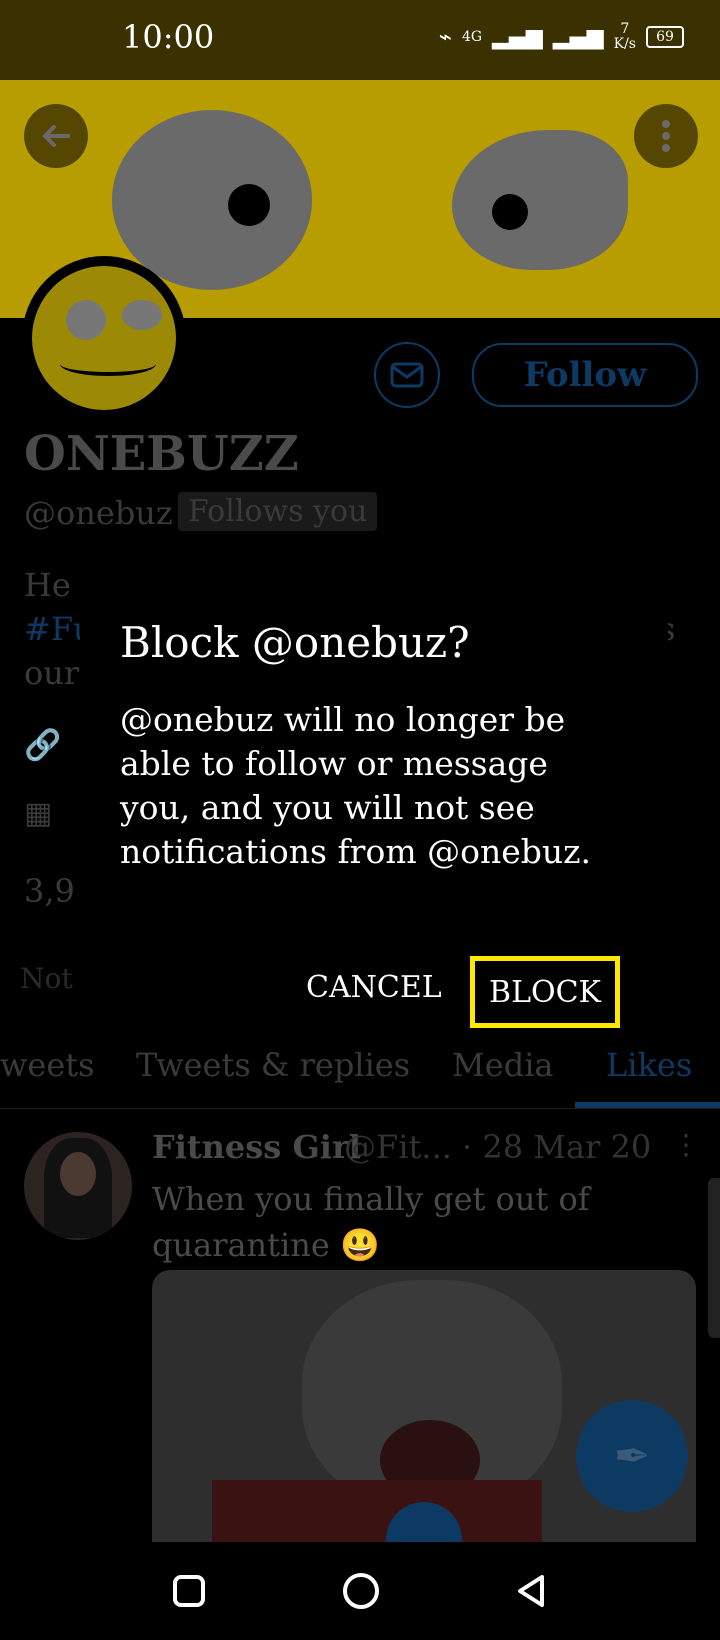  I want to click on calendar-icon: ▦, so click(38, 813).